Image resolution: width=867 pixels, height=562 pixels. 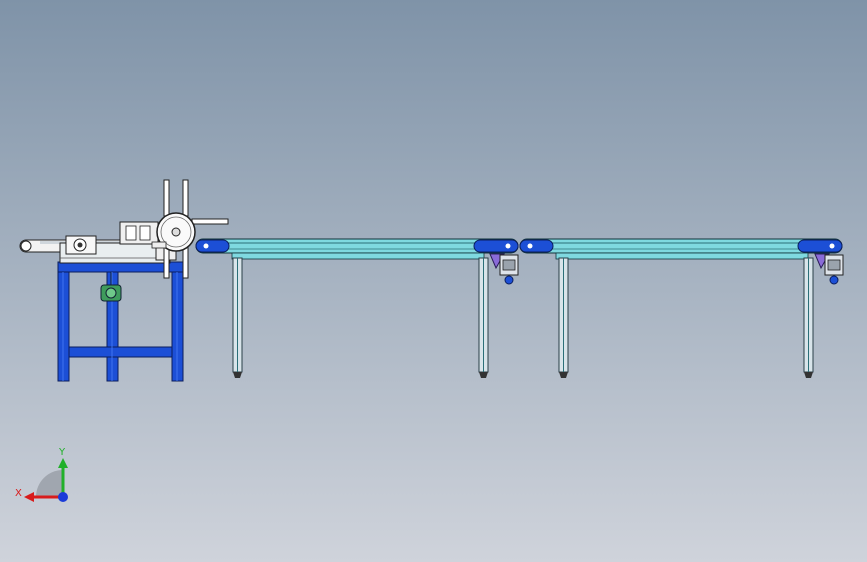 I want to click on coordinate-triad-icon: Y X, so click(x=41, y=474).